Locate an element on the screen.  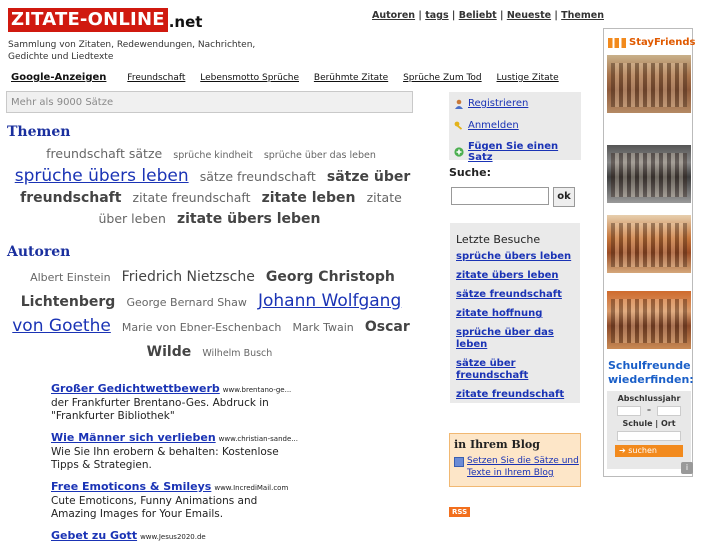
login-item: Anmelden is located at coordinates (486, 125).